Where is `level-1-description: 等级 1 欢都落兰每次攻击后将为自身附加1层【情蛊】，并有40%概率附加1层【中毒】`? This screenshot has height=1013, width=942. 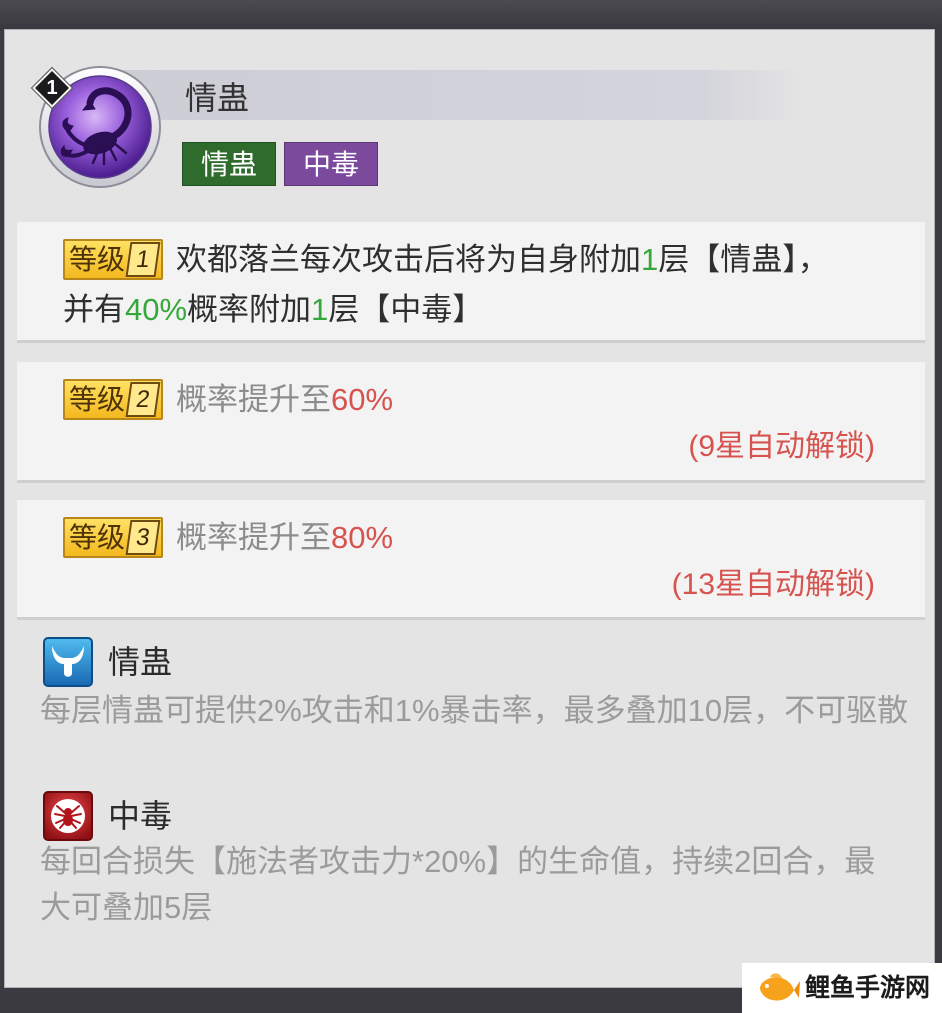
level-1-description: 等级 1 欢都落兰每次攻击后将为自身附加1层【情蛊】，并有40%概率附加1层【中毒】 is located at coordinates (460, 285).